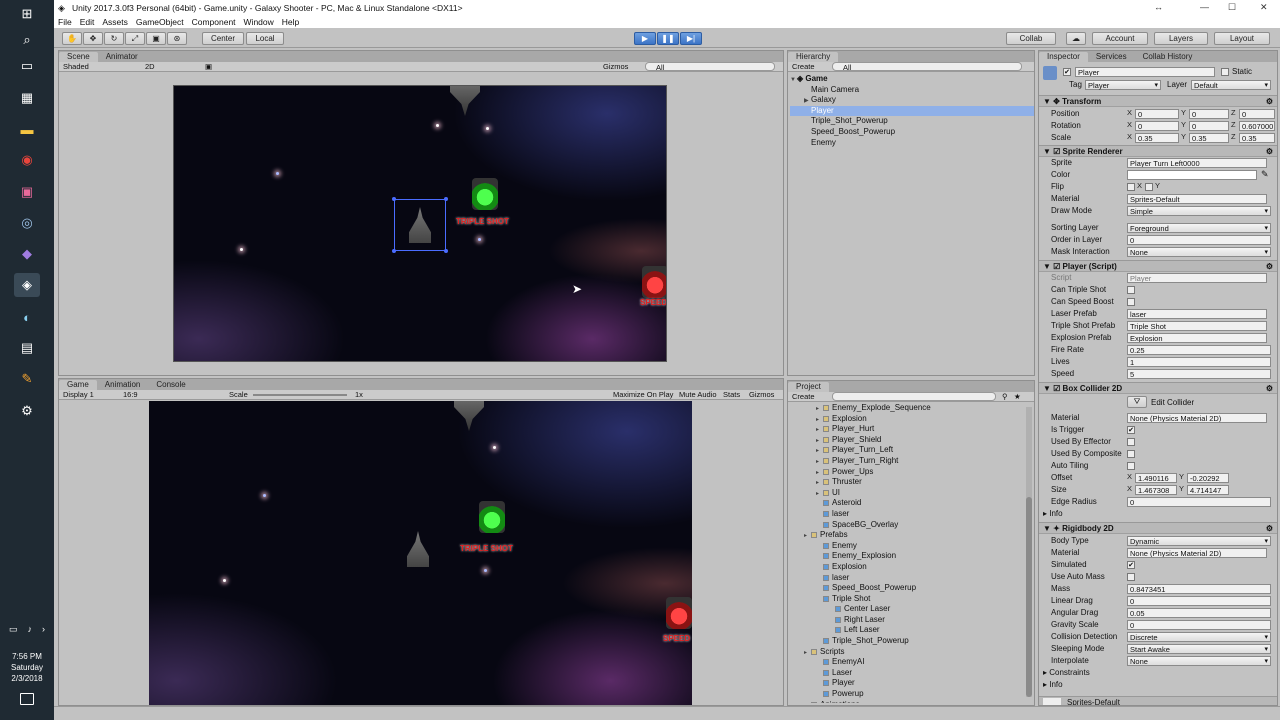  I want to click on simulated-checkbox: ✔, so click(1131, 565).